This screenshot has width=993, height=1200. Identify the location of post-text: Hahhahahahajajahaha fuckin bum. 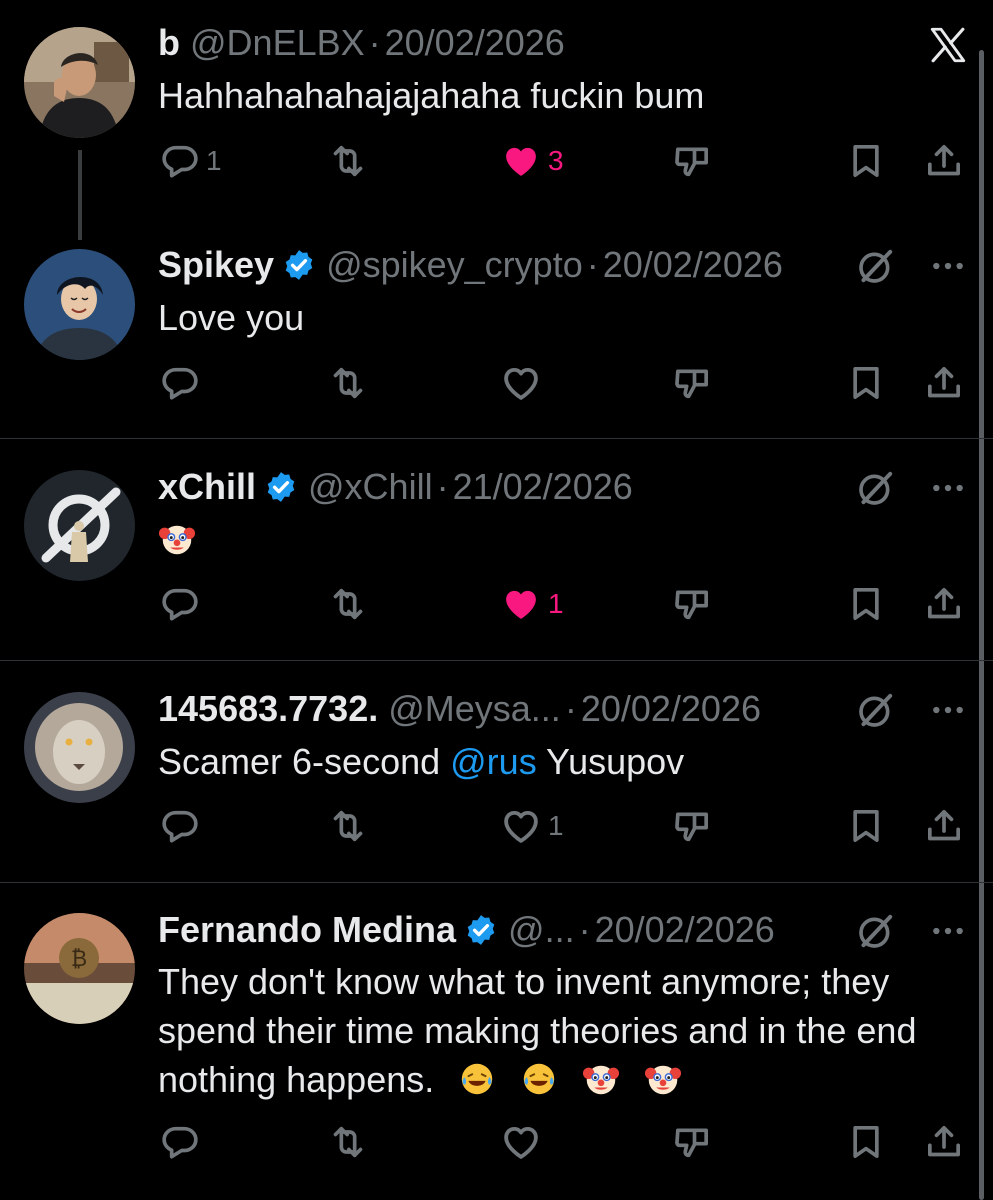
(431, 95).